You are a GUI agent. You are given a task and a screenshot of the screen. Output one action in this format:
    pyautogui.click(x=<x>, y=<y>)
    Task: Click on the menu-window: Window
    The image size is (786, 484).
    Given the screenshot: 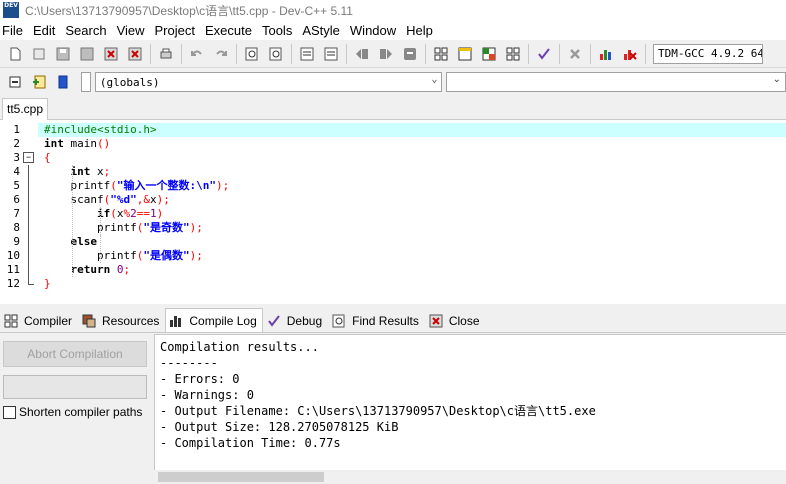 What is the action you would take?
    pyautogui.click(x=373, y=30)
    